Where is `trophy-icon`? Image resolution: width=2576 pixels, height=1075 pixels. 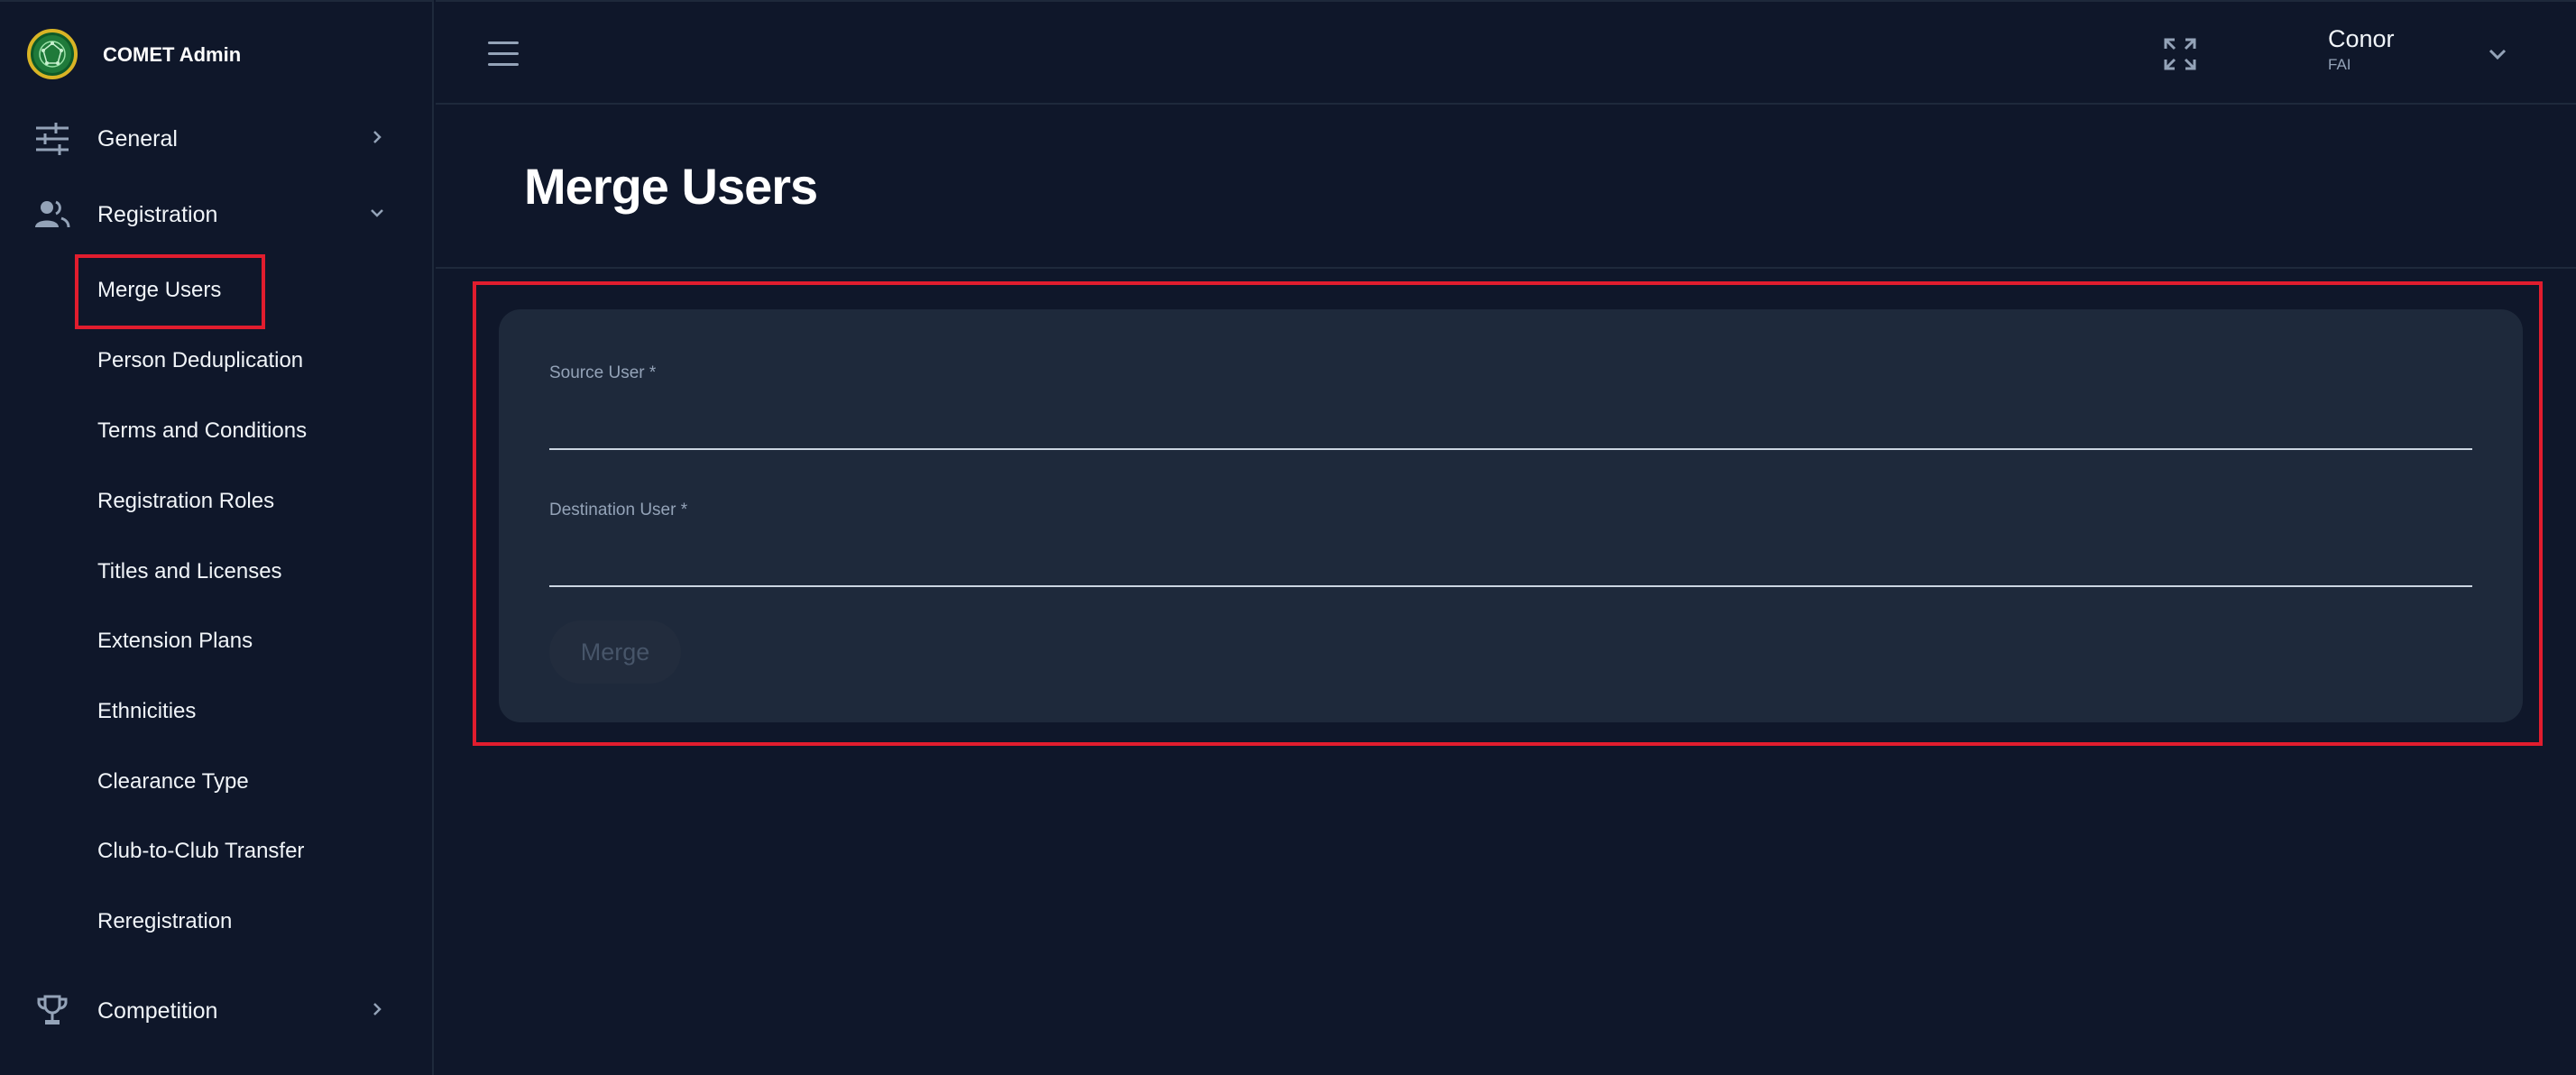 trophy-icon is located at coordinates (52, 1009).